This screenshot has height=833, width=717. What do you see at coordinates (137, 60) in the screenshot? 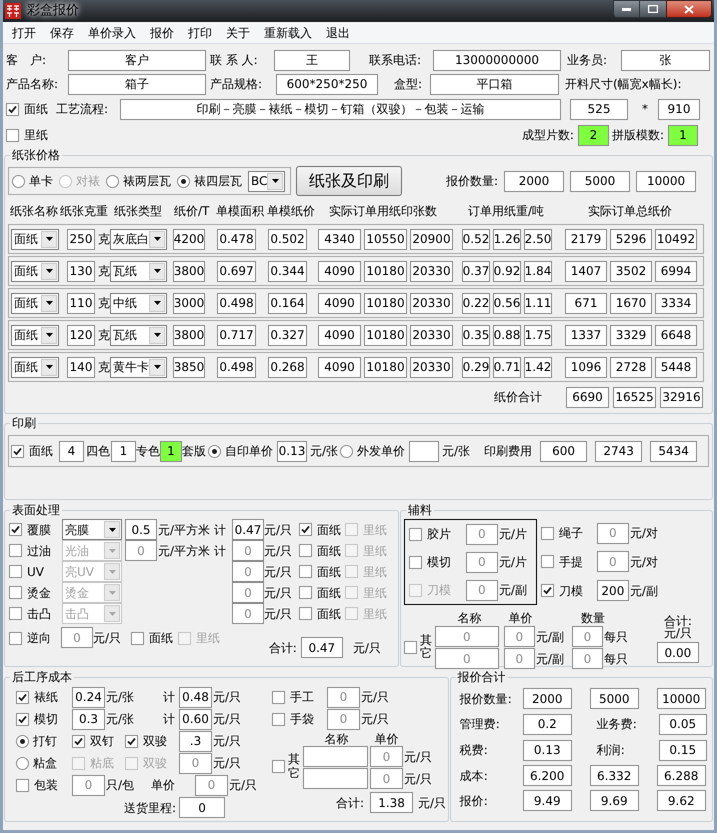
I see `input-field: 客户` at bounding box center [137, 60].